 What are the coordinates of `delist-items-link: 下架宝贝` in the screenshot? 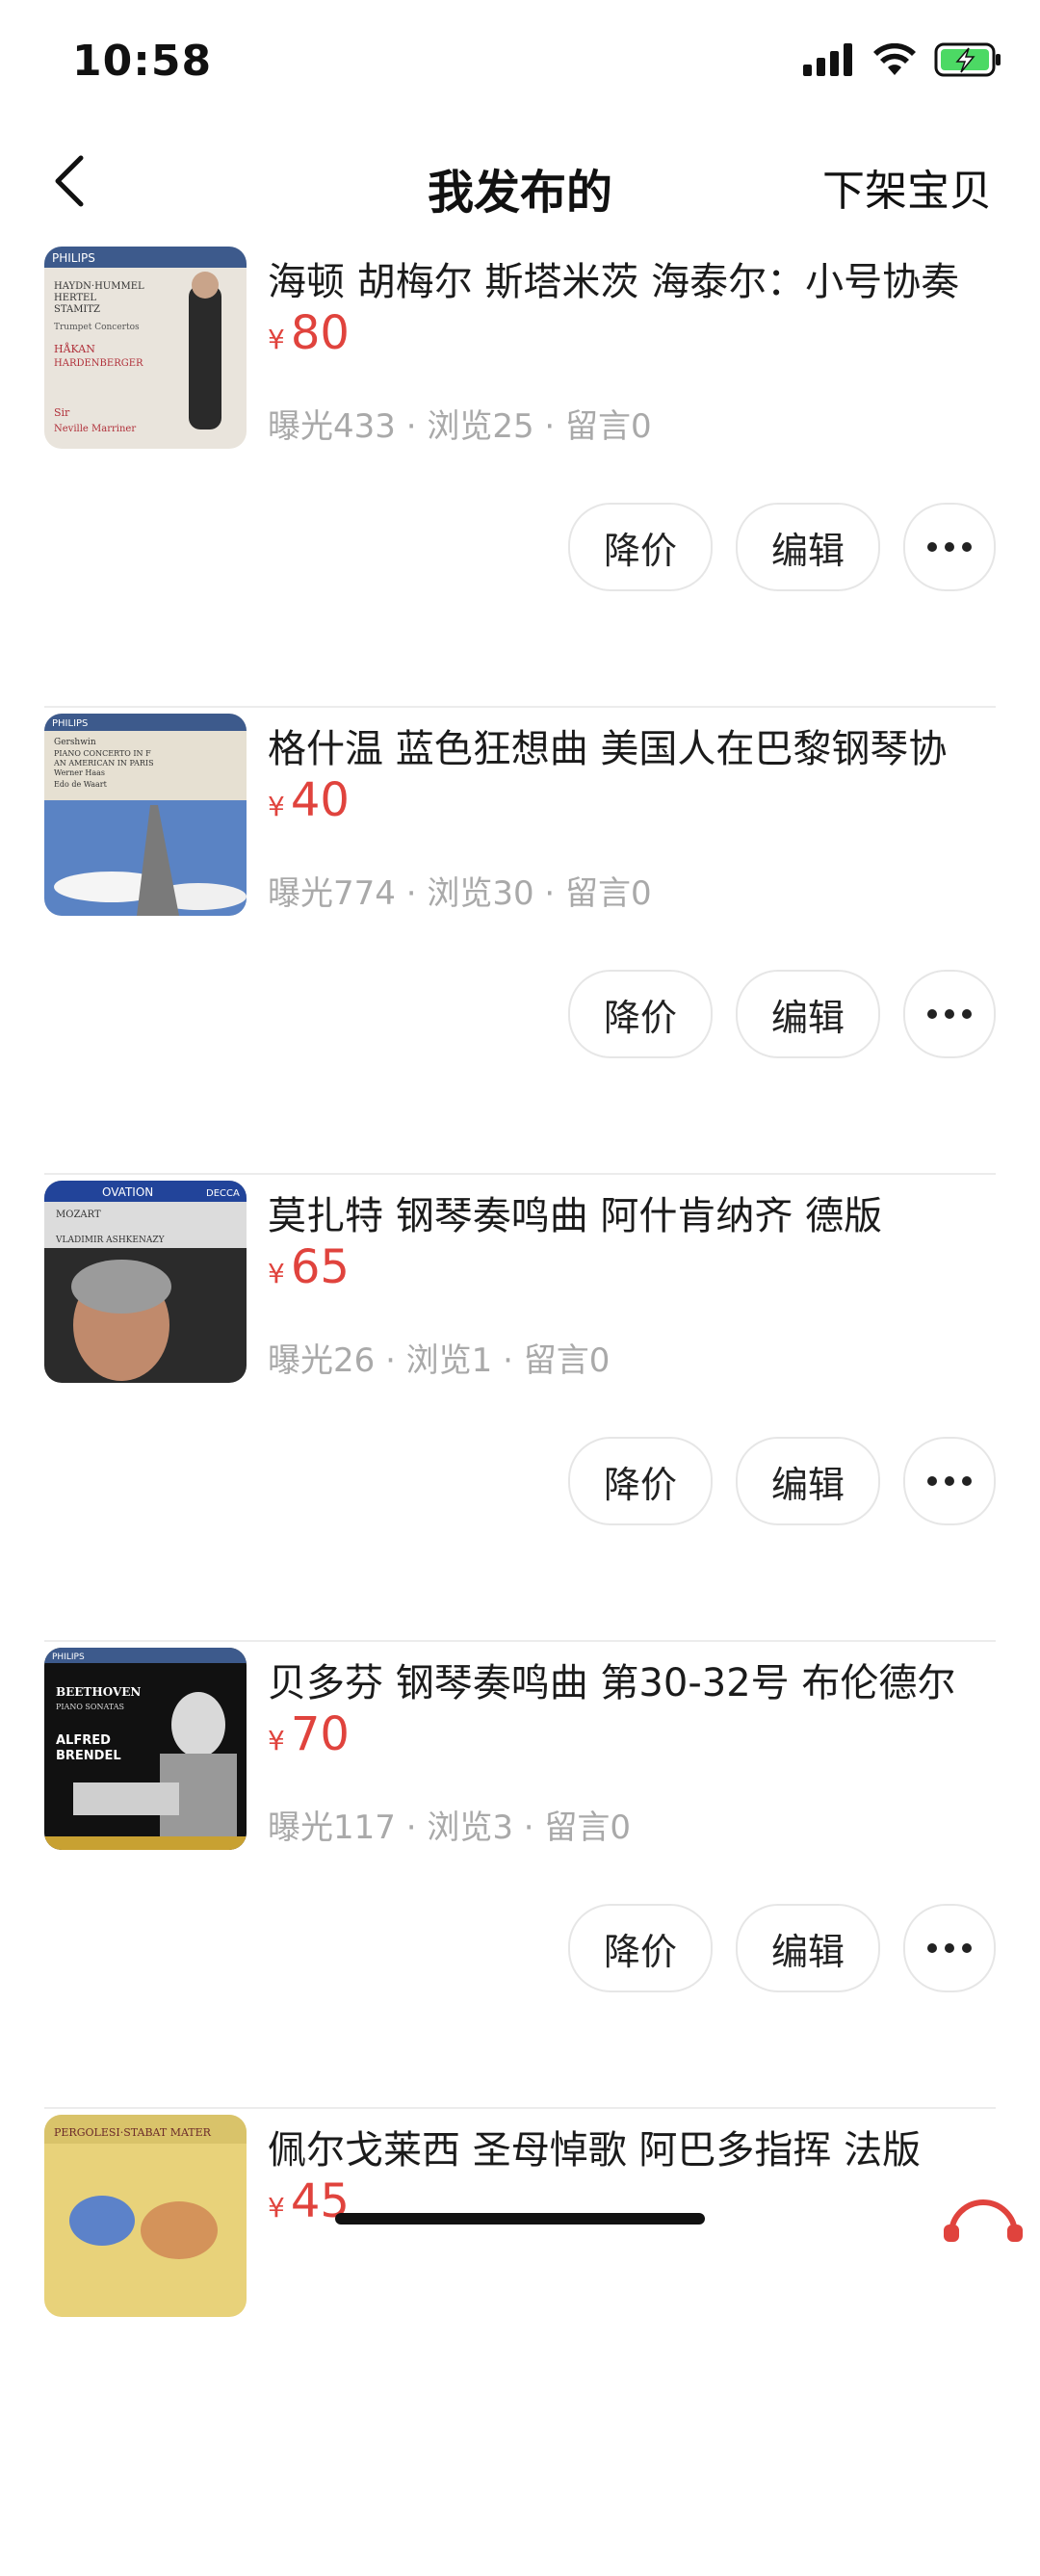 It's located at (907, 187).